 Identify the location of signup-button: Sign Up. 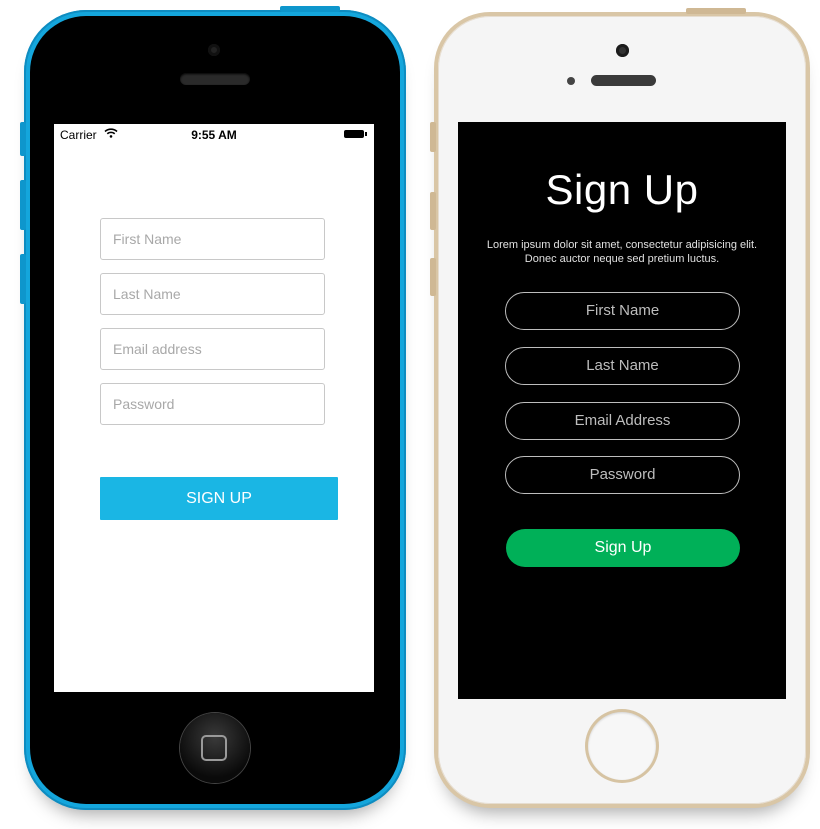
(623, 548).